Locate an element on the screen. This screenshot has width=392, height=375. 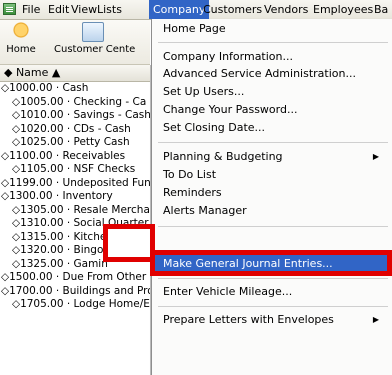
list-item: ◇1105.00 · NSF Checks is located at coordinates (75, 170).